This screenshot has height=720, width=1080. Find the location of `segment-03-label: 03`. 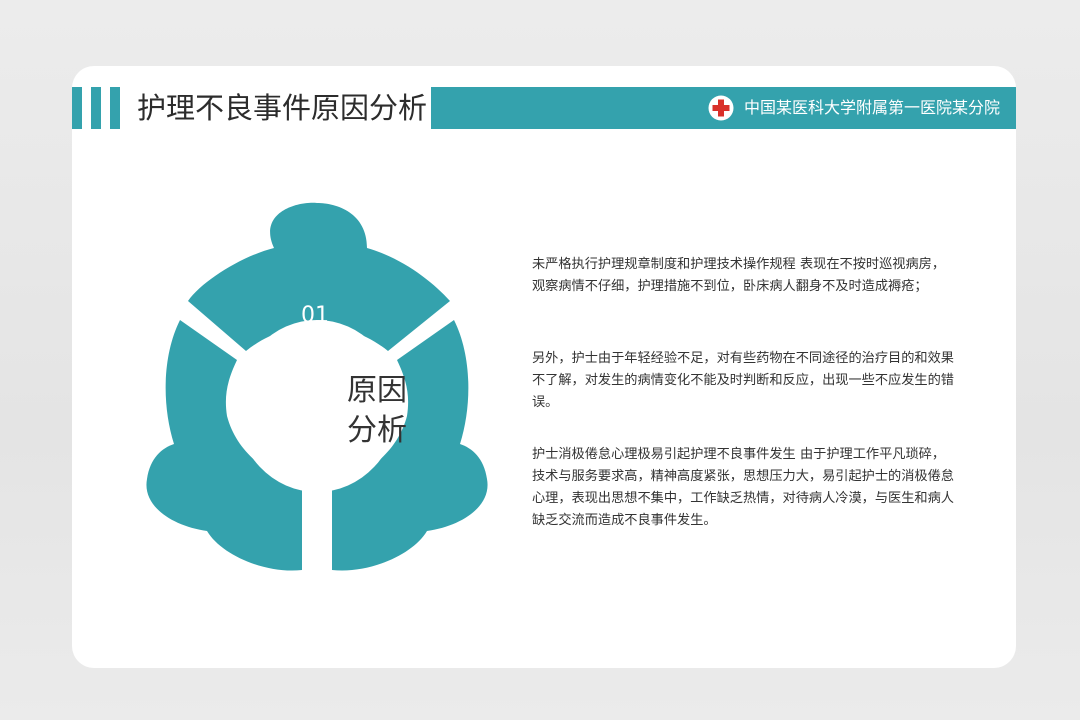

segment-03-label: 03 is located at coordinates (432, 553).